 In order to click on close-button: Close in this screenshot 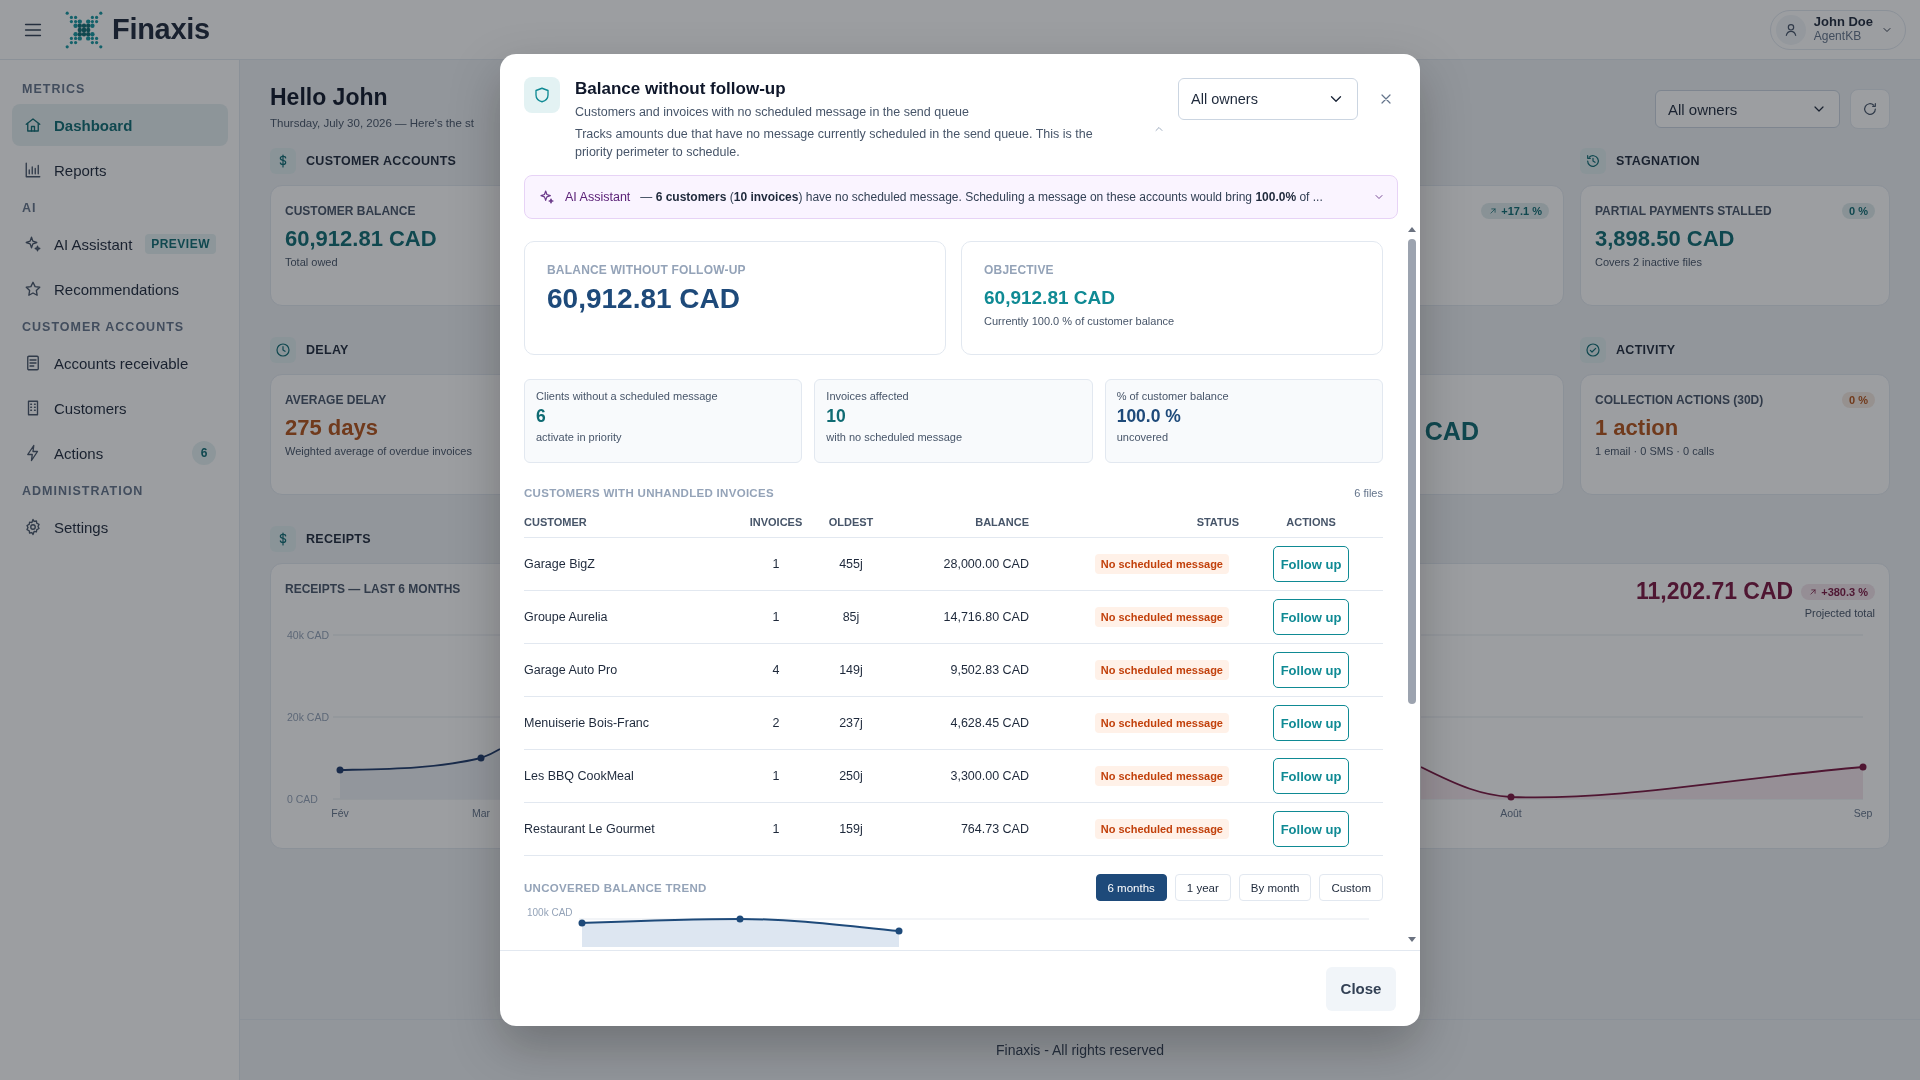, I will do `click(1361, 988)`.